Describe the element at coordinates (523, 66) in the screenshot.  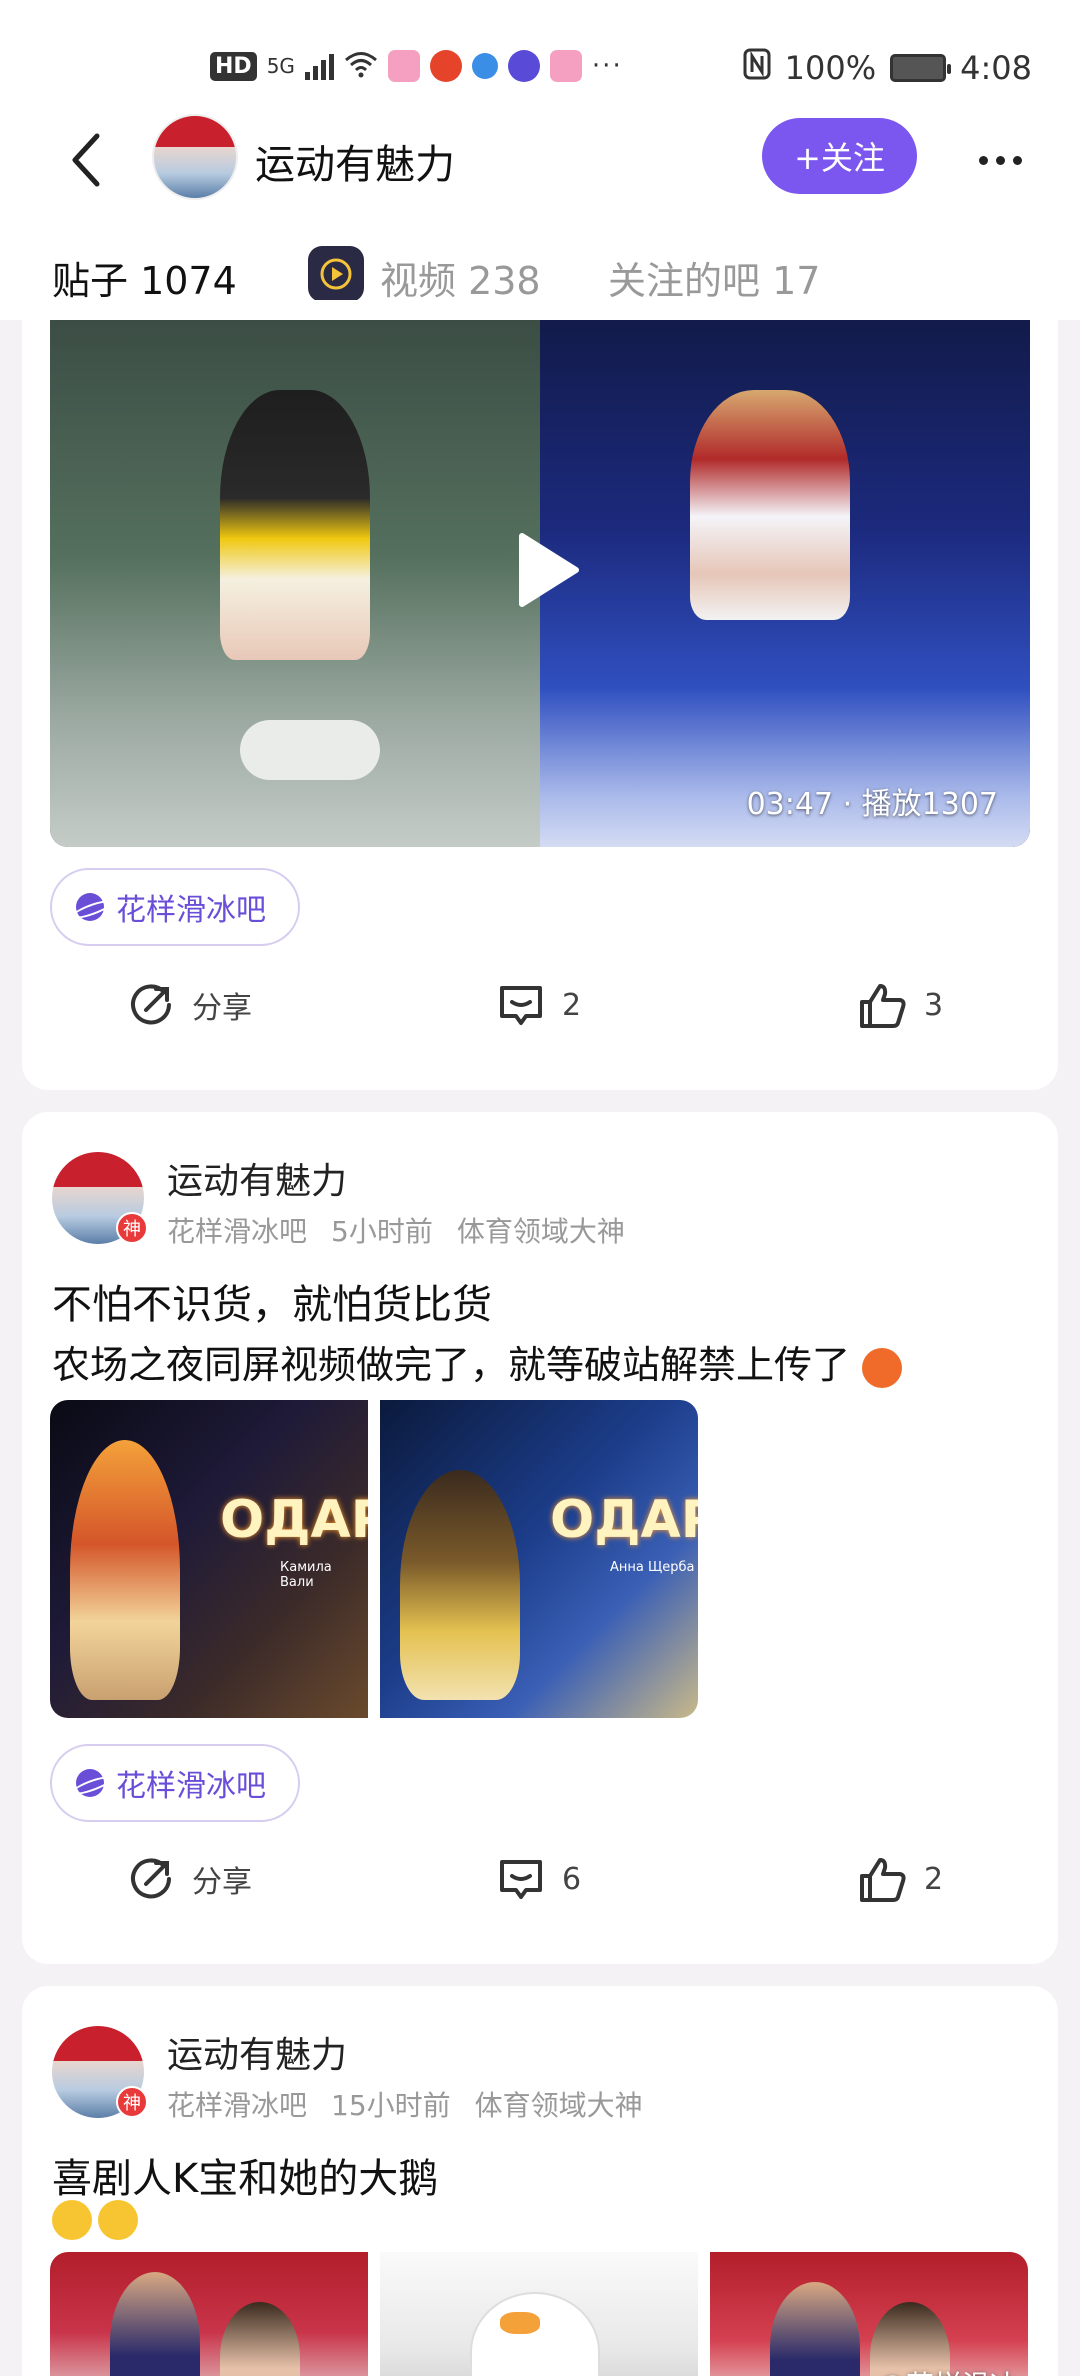
I see `tieba-app-icon` at that location.